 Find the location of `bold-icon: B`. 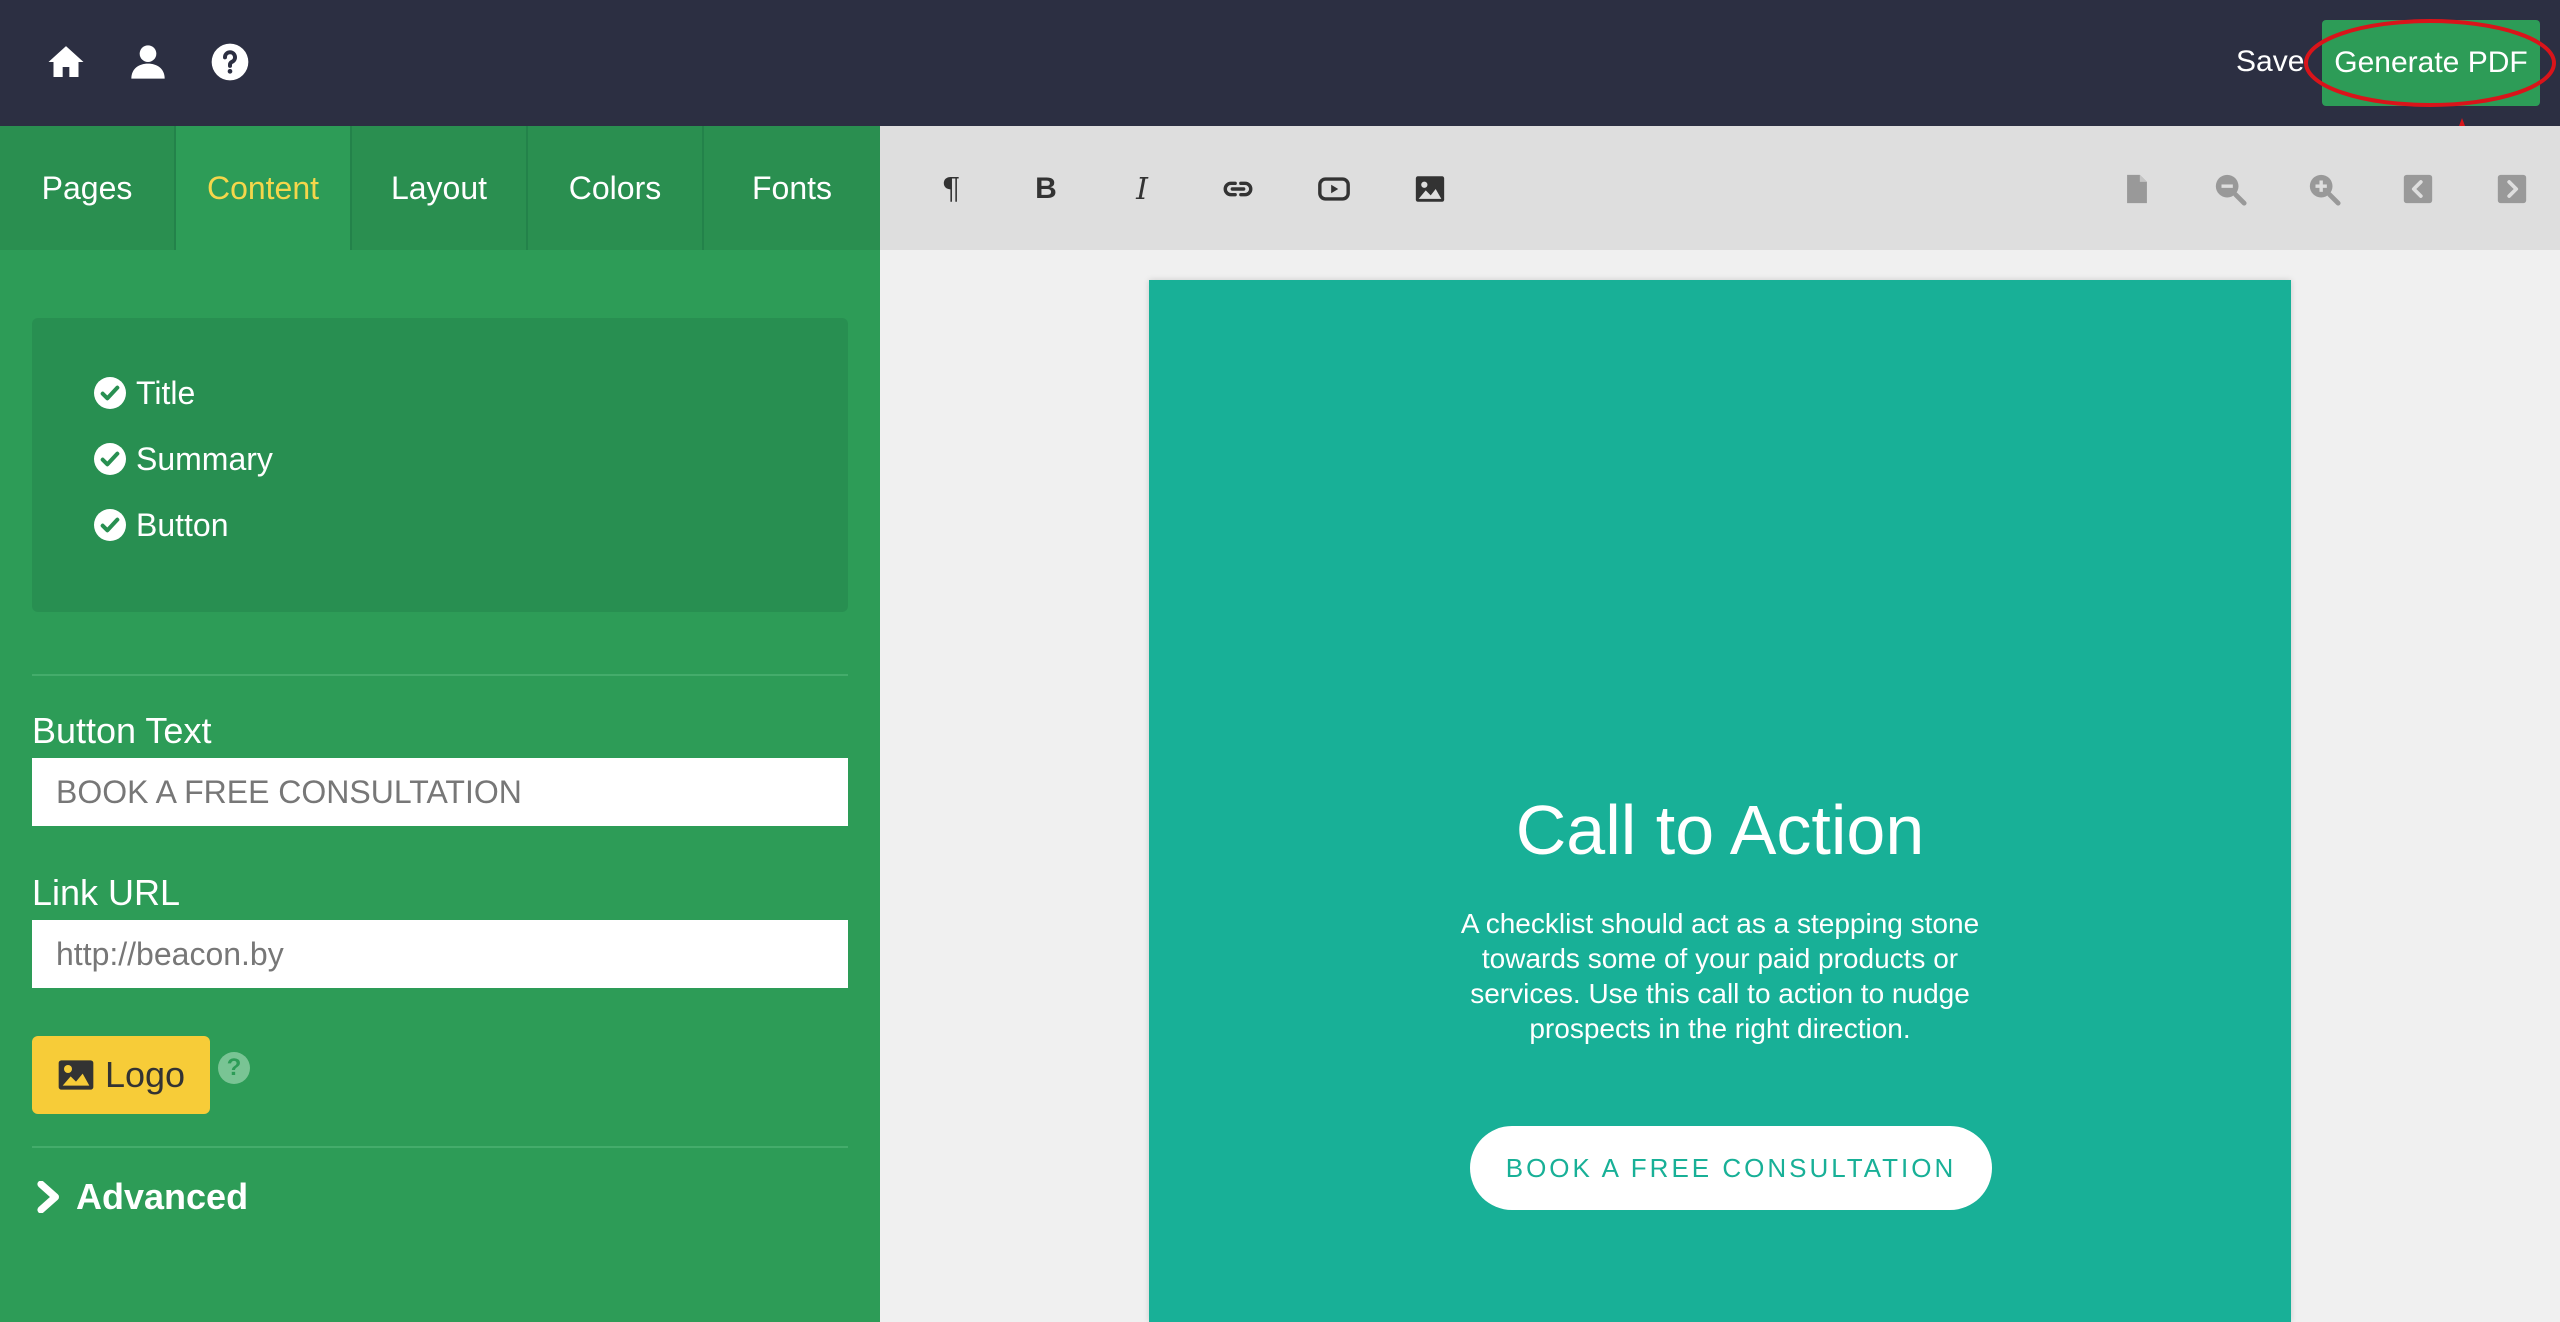

bold-icon: B is located at coordinates (1046, 188).